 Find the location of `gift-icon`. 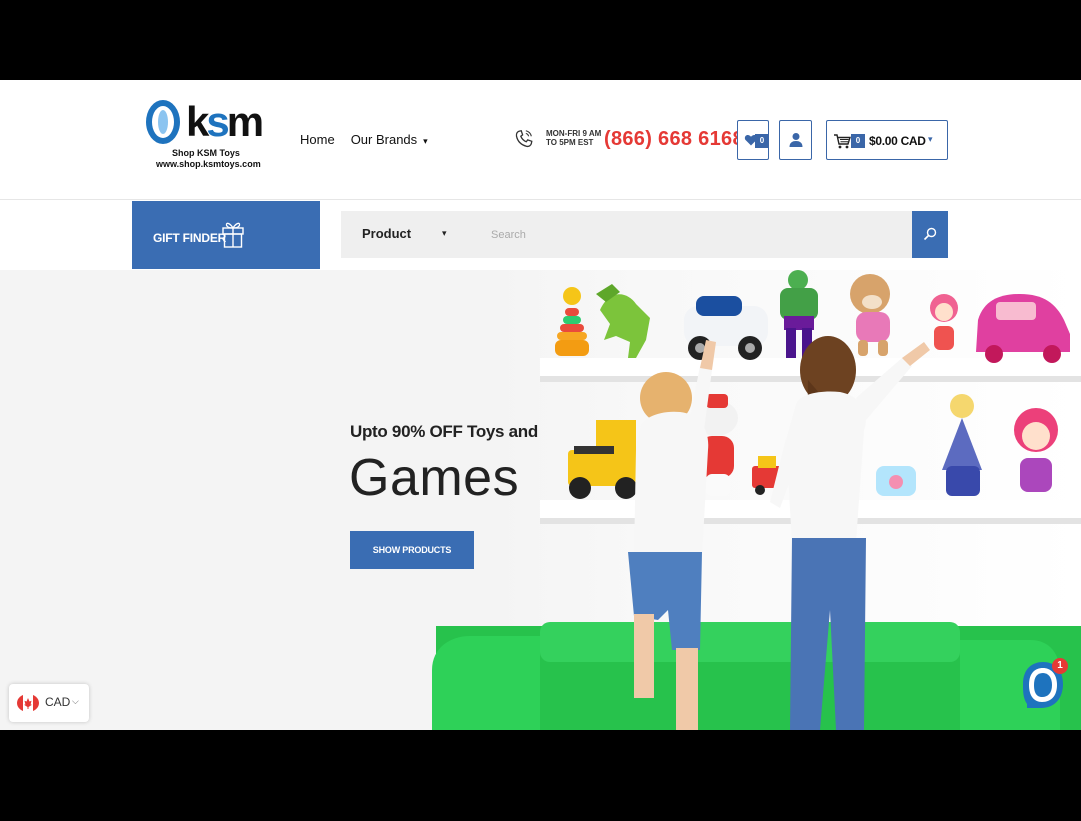

gift-icon is located at coordinates (233, 235).